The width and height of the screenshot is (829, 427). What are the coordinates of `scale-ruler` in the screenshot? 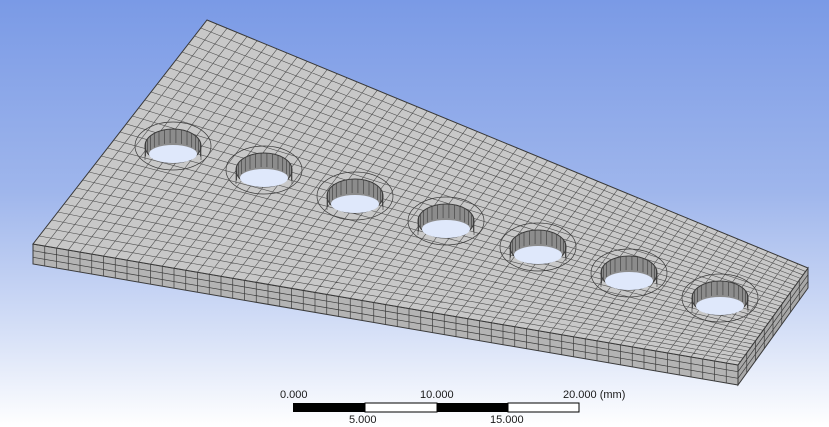 It's located at (436, 407).